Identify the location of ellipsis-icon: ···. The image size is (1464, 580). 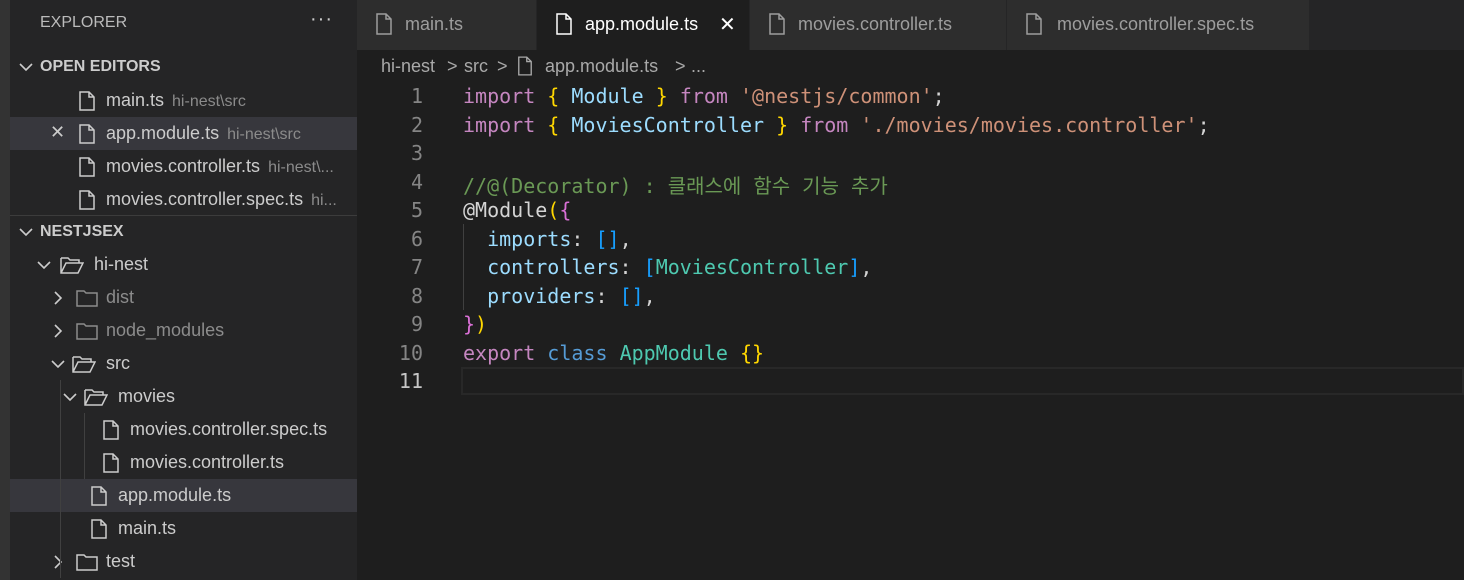
(321, 19).